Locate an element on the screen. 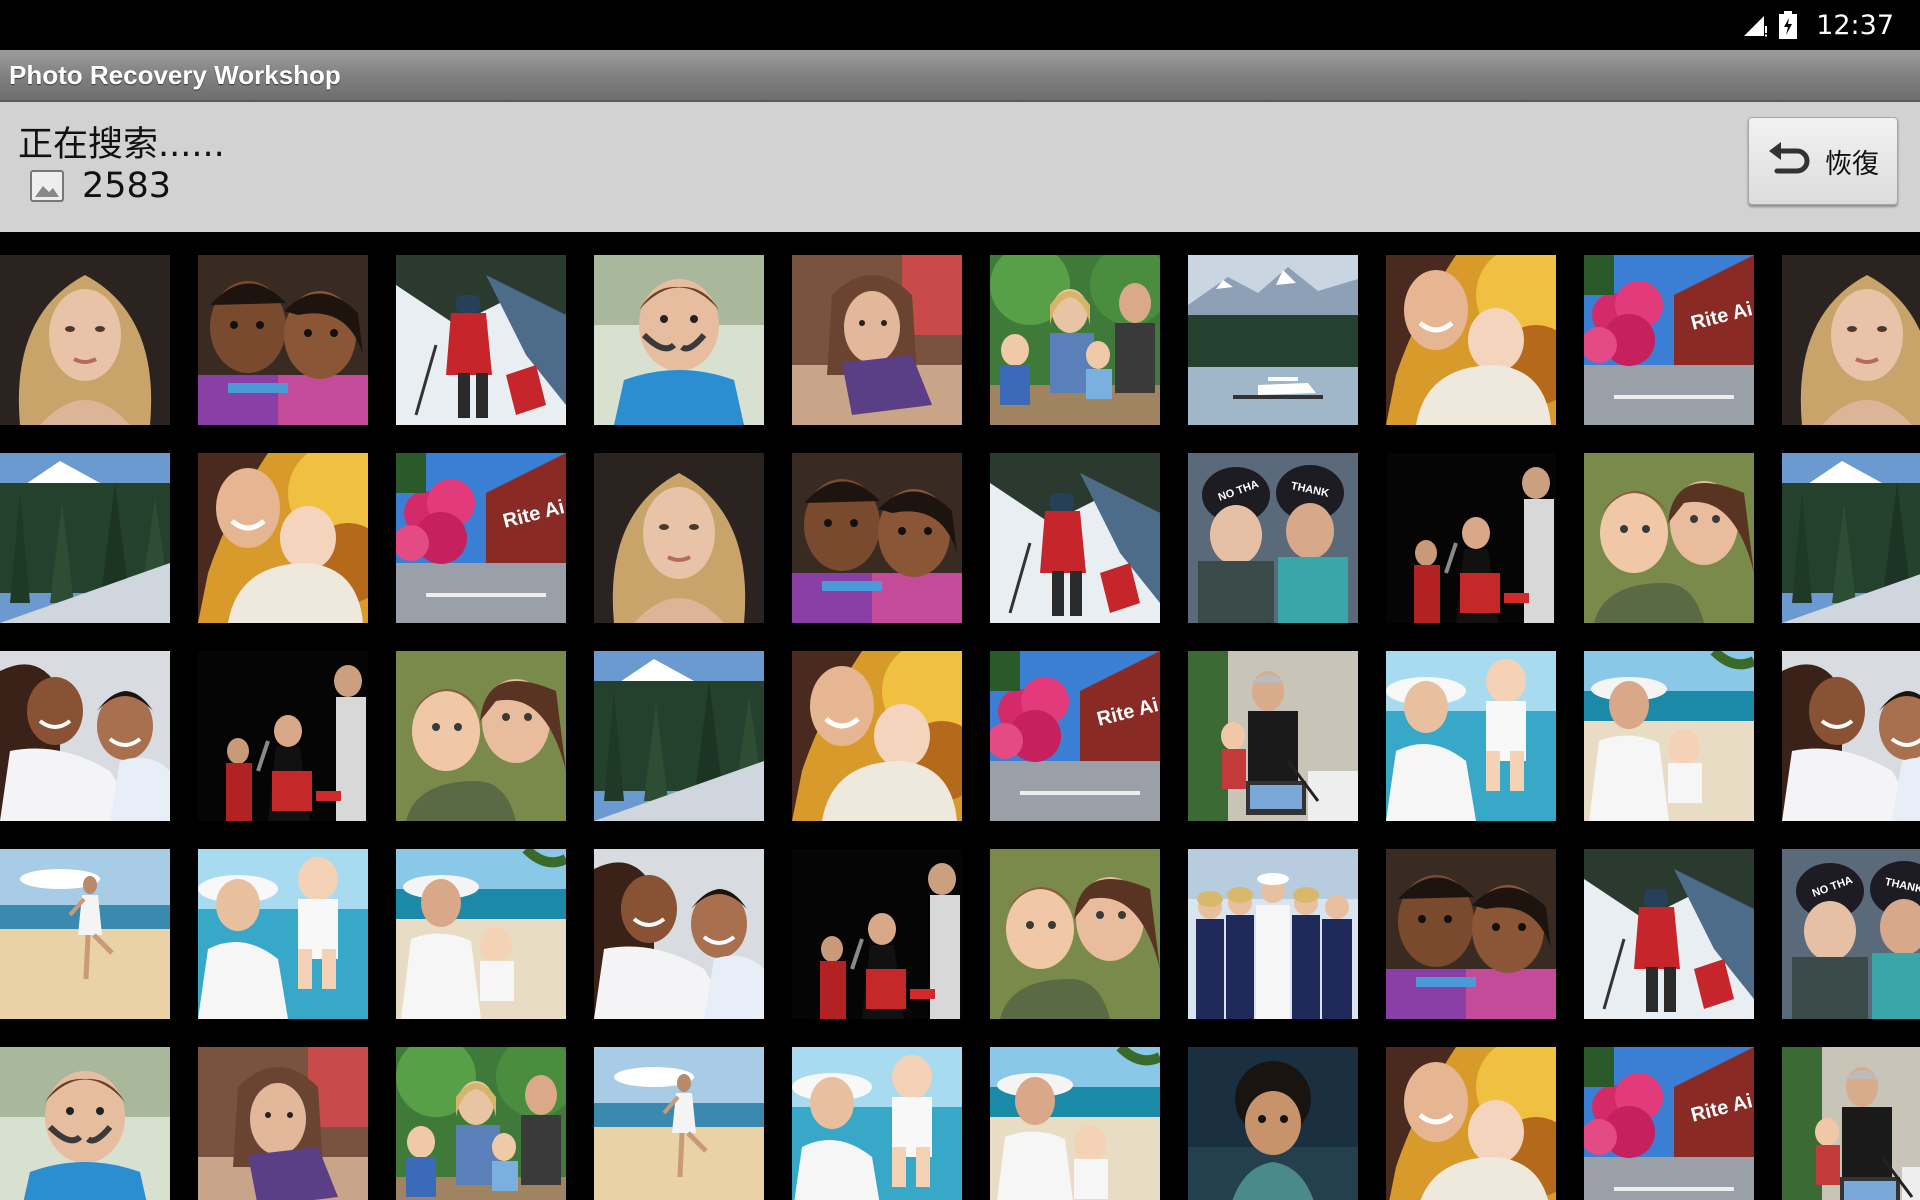 The height and width of the screenshot is (1200, 1920). clock: 12:37 is located at coordinates (1855, 25).